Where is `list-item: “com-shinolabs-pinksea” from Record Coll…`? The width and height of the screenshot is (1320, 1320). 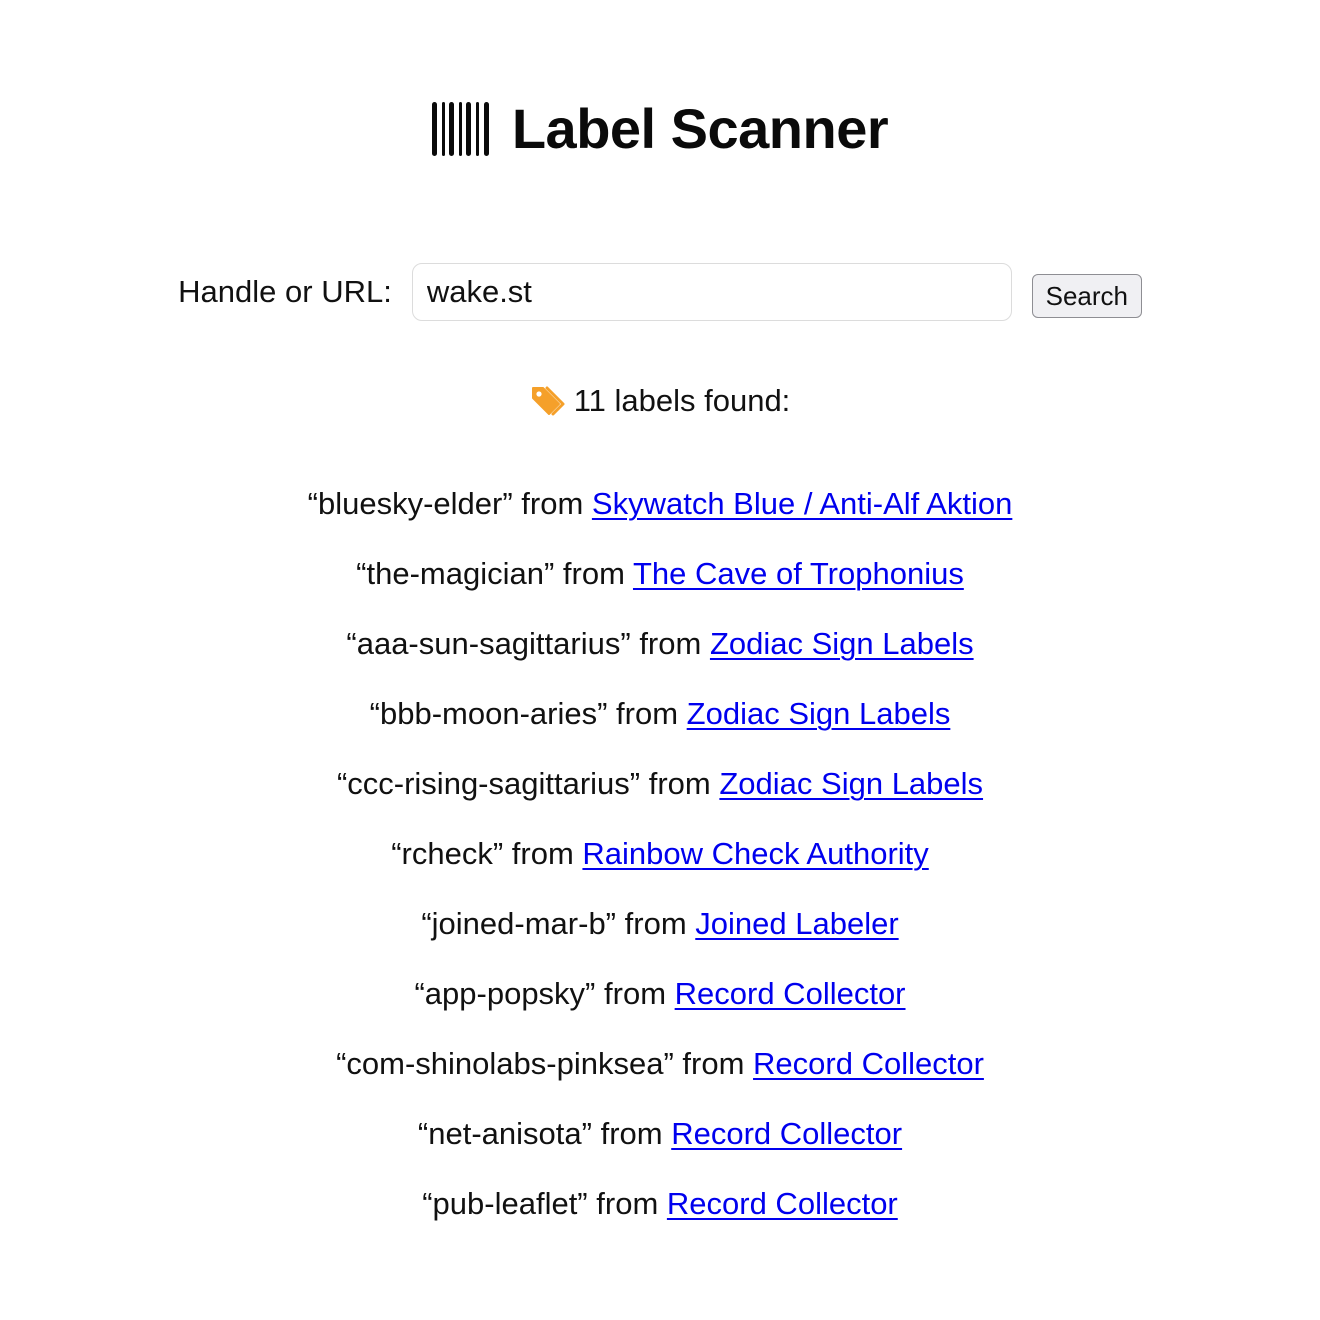
list-item: “com-shinolabs-pinksea” from Record Coll… is located at coordinates (660, 1073).